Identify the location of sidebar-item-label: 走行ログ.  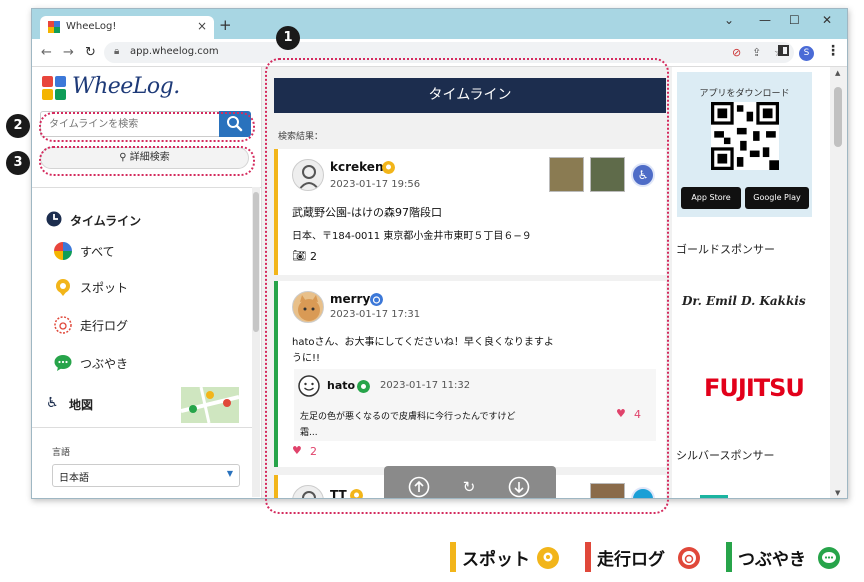
(104, 326).